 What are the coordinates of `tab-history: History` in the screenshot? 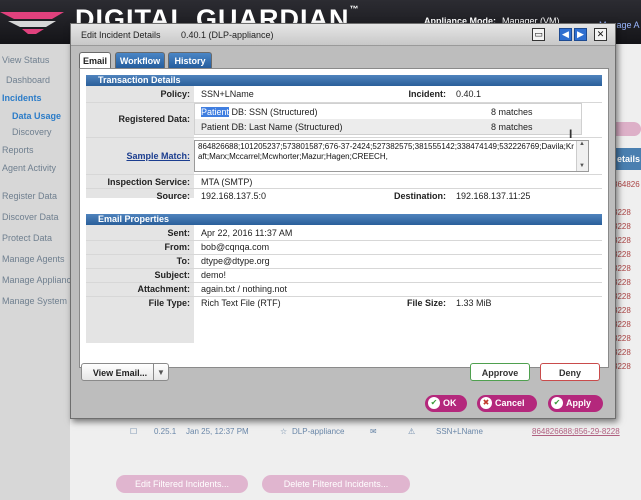 It's located at (190, 60).